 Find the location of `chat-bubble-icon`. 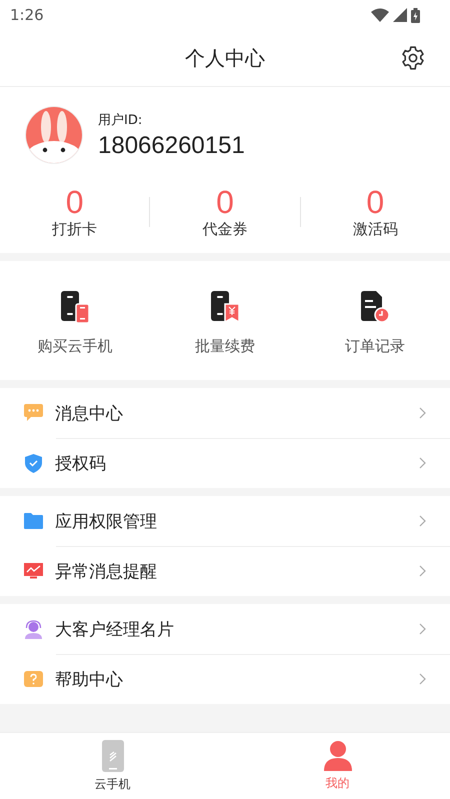

chat-bubble-icon is located at coordinates (33, 413).